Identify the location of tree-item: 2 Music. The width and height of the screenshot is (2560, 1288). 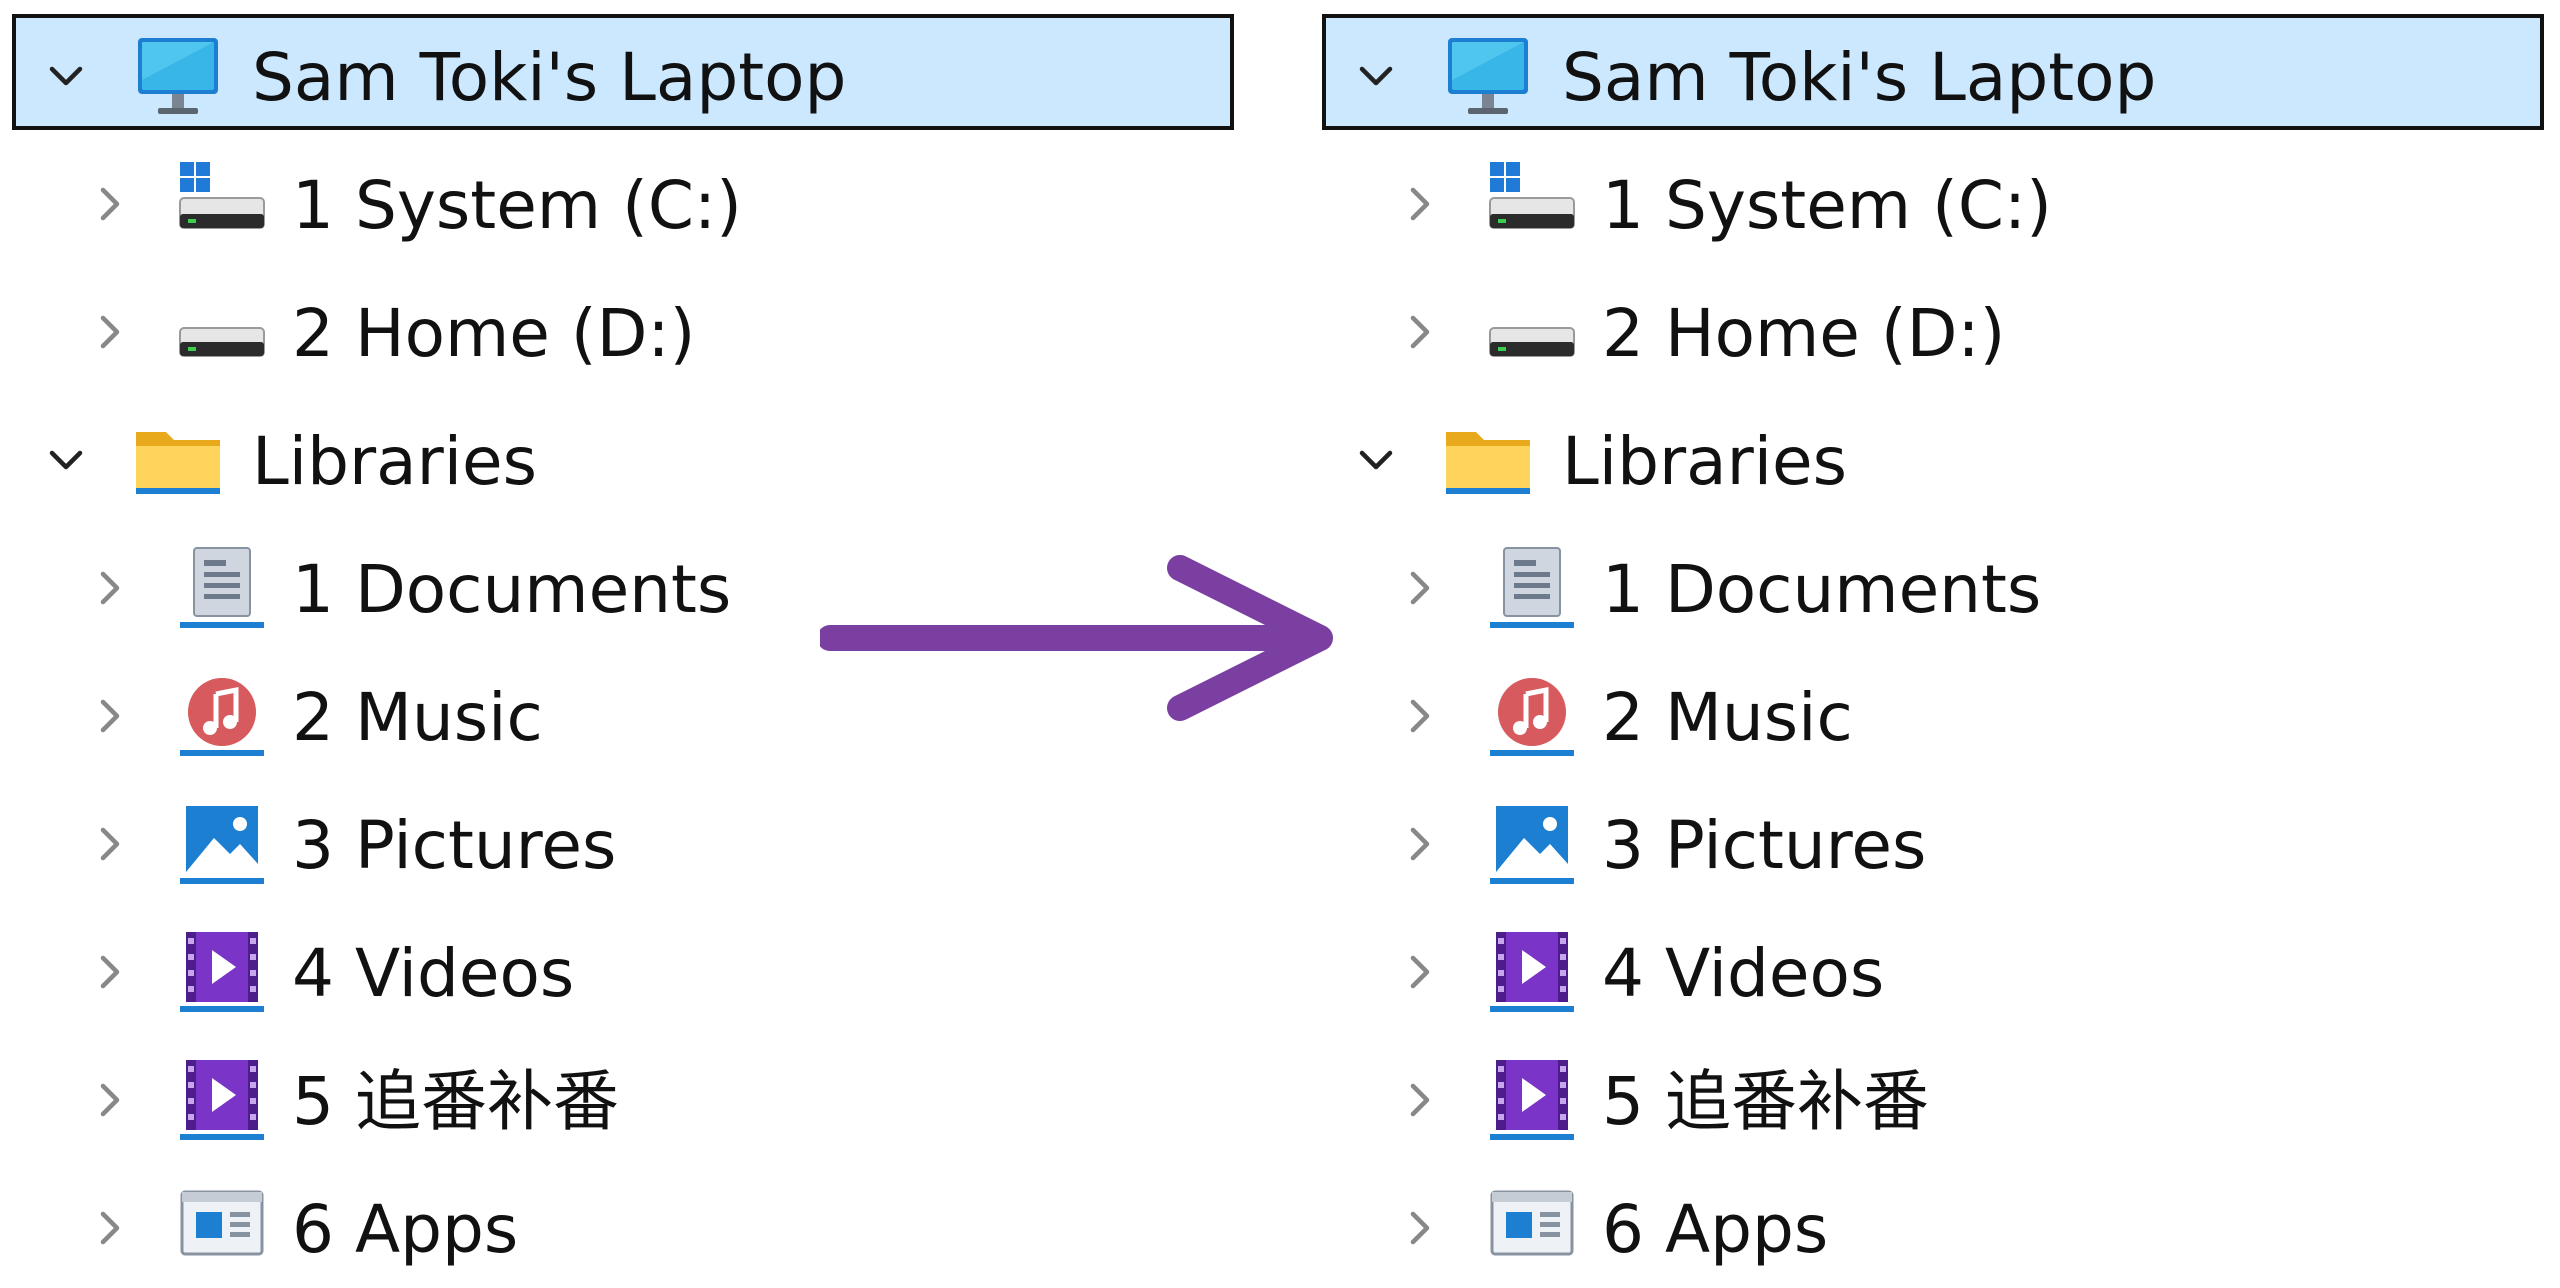
(1926, 714).